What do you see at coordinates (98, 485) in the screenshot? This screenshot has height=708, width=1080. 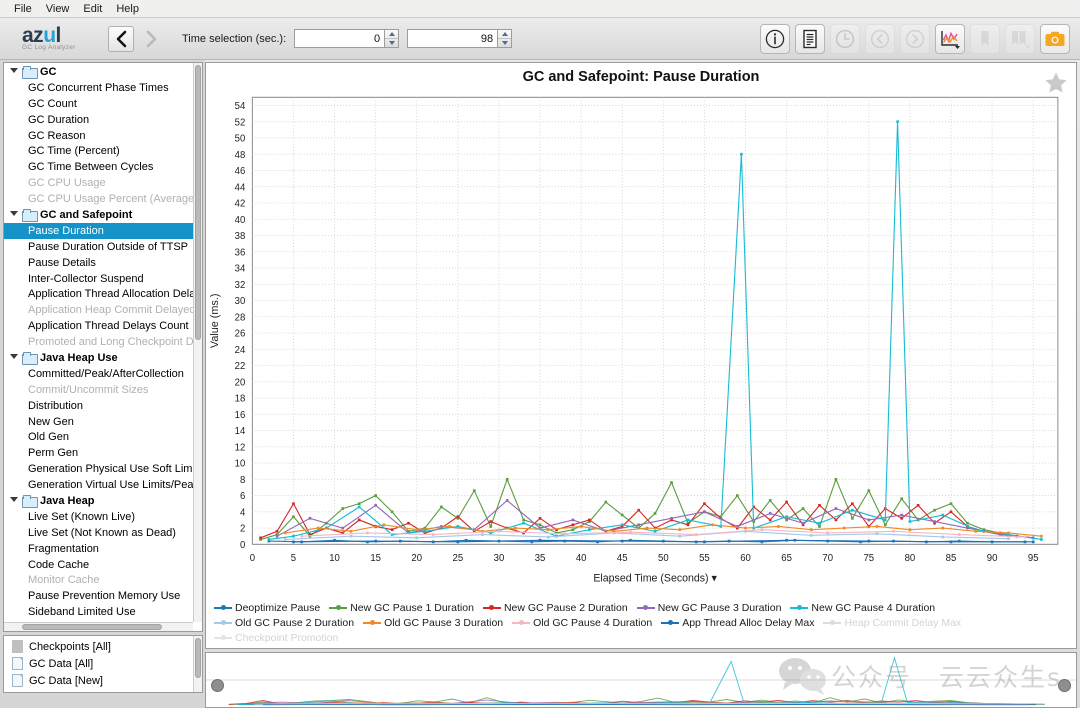 I see `tree-item-generation-virtual-use-limits-peak: Generation Virtual Use Limits/Peak` at bounding box center [98, 485].